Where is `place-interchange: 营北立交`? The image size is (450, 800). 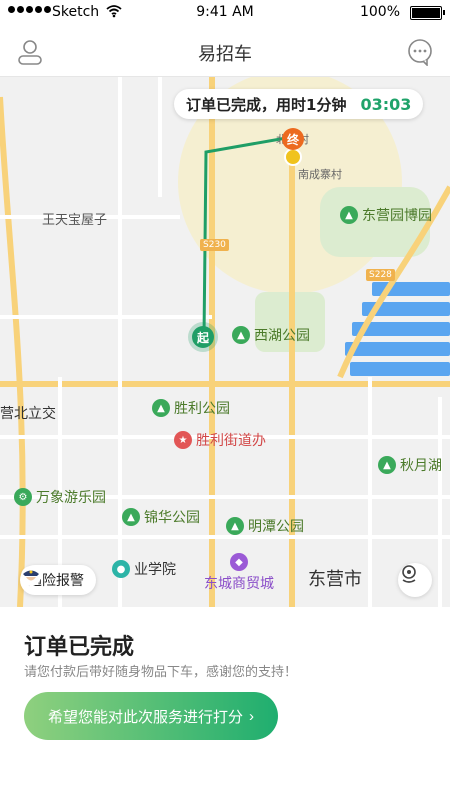
place-interchange: 营北立交 is located at coordinates (28, 414).